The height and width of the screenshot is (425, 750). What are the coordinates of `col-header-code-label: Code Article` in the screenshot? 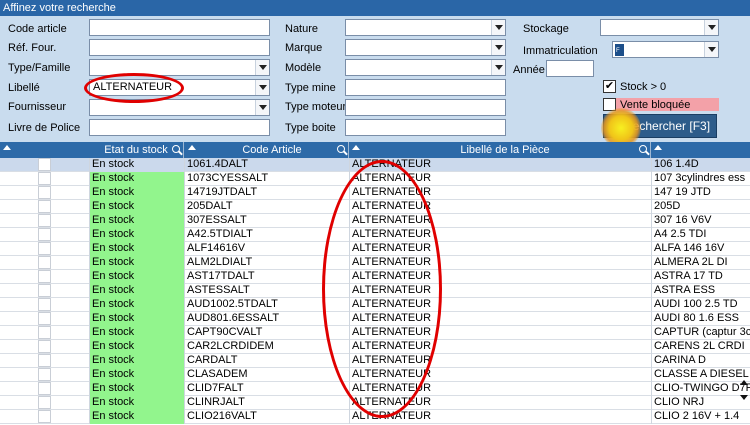 It's located at (272, 150).